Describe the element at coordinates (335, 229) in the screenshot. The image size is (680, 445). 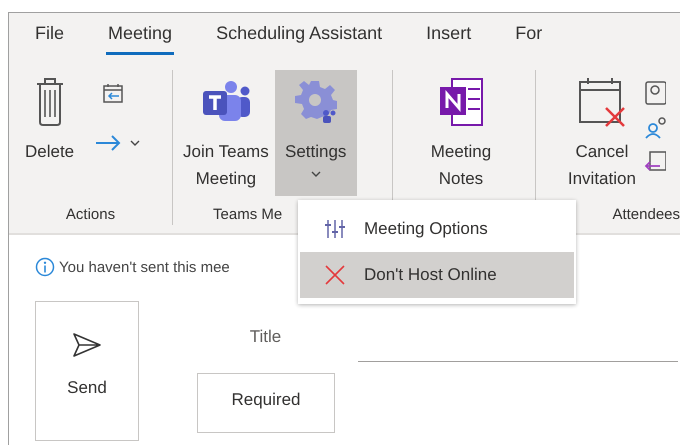
I see `sliders-icon` at that location.